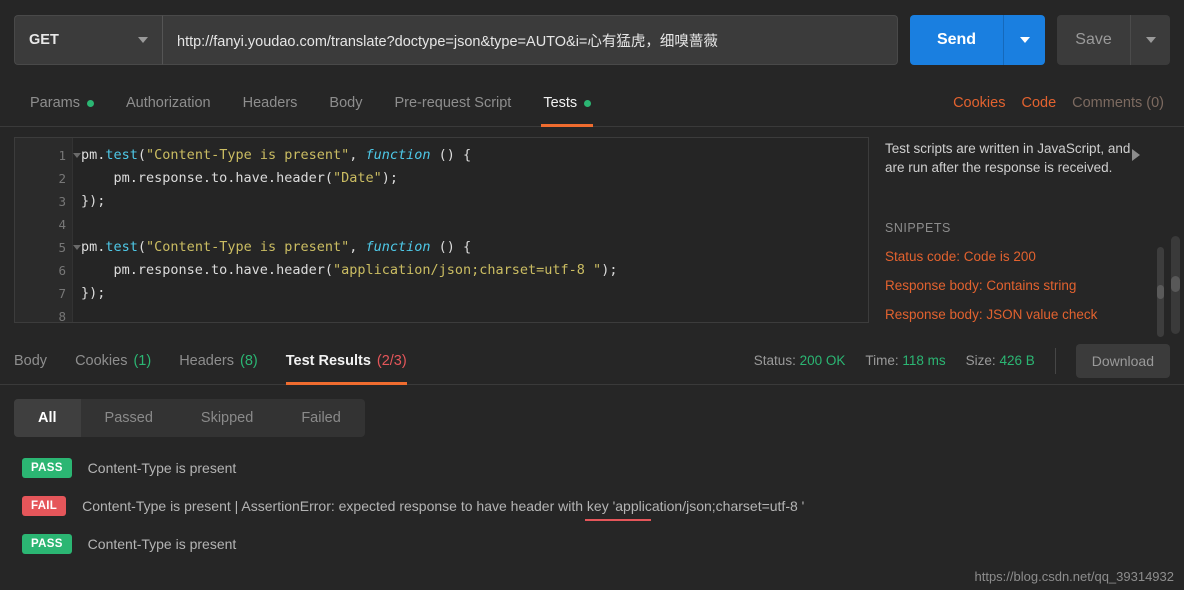  I want to click on status-label: Status:, so click(774, 360).